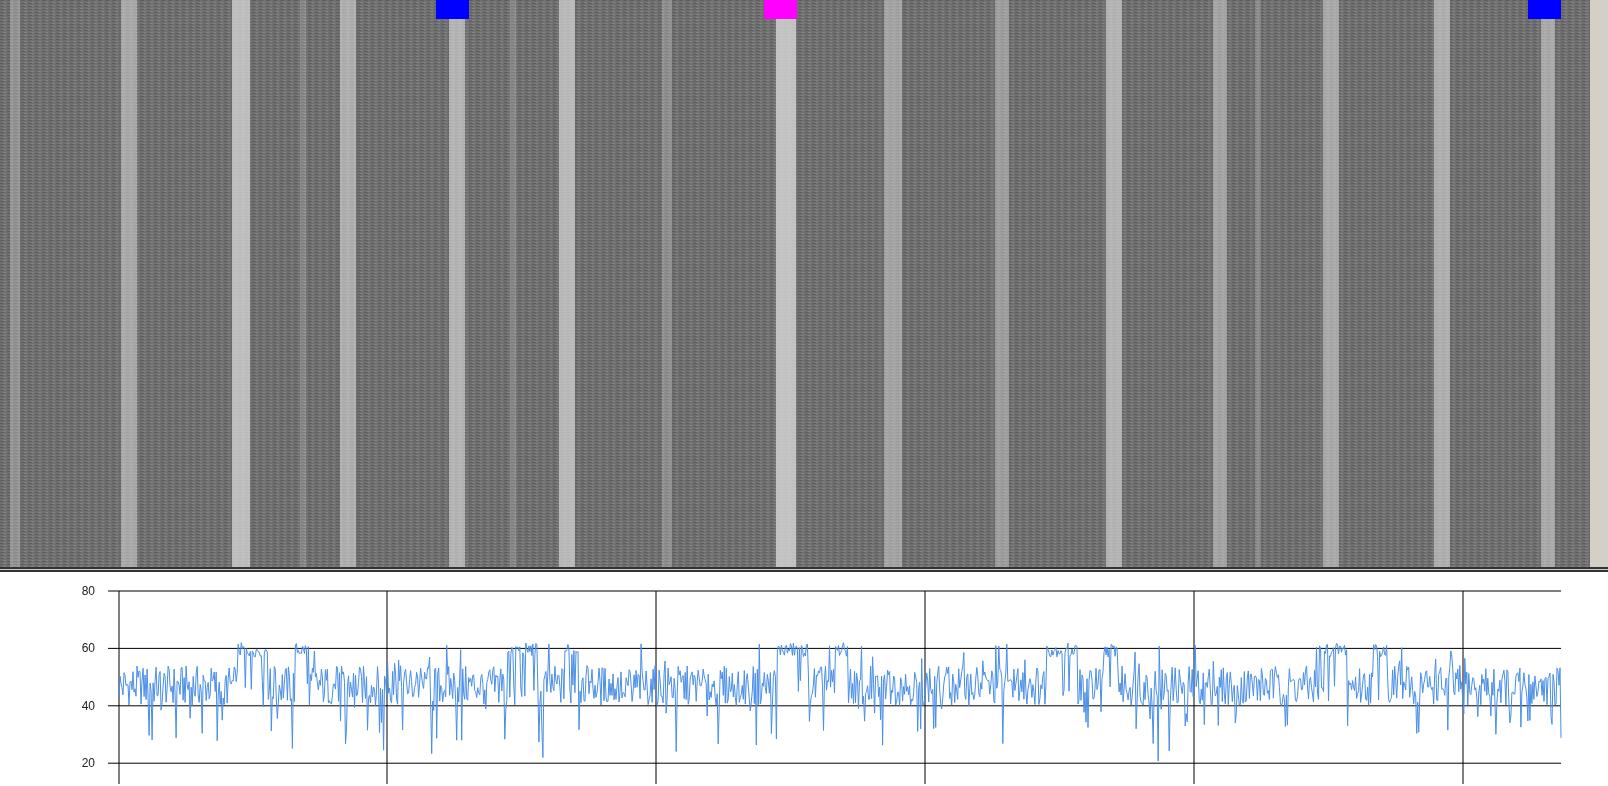 The image size is (1608, 786). I want to click on y-axis-label: 20, so click(88, 763).